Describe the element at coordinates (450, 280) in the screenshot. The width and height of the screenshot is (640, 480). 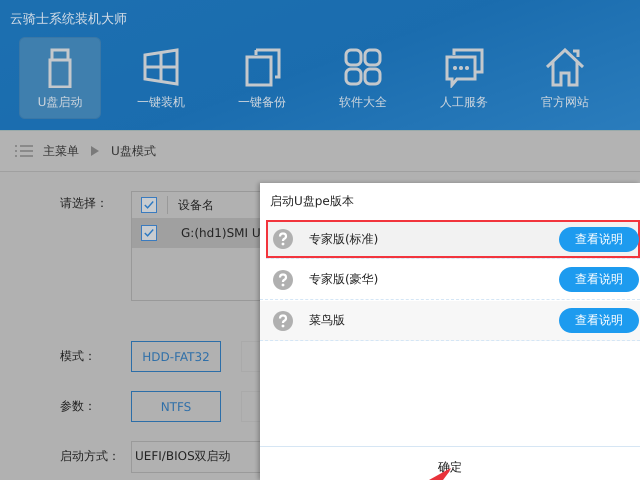
I see `version-row: 专家版(豪华) 查看说明` at that location.